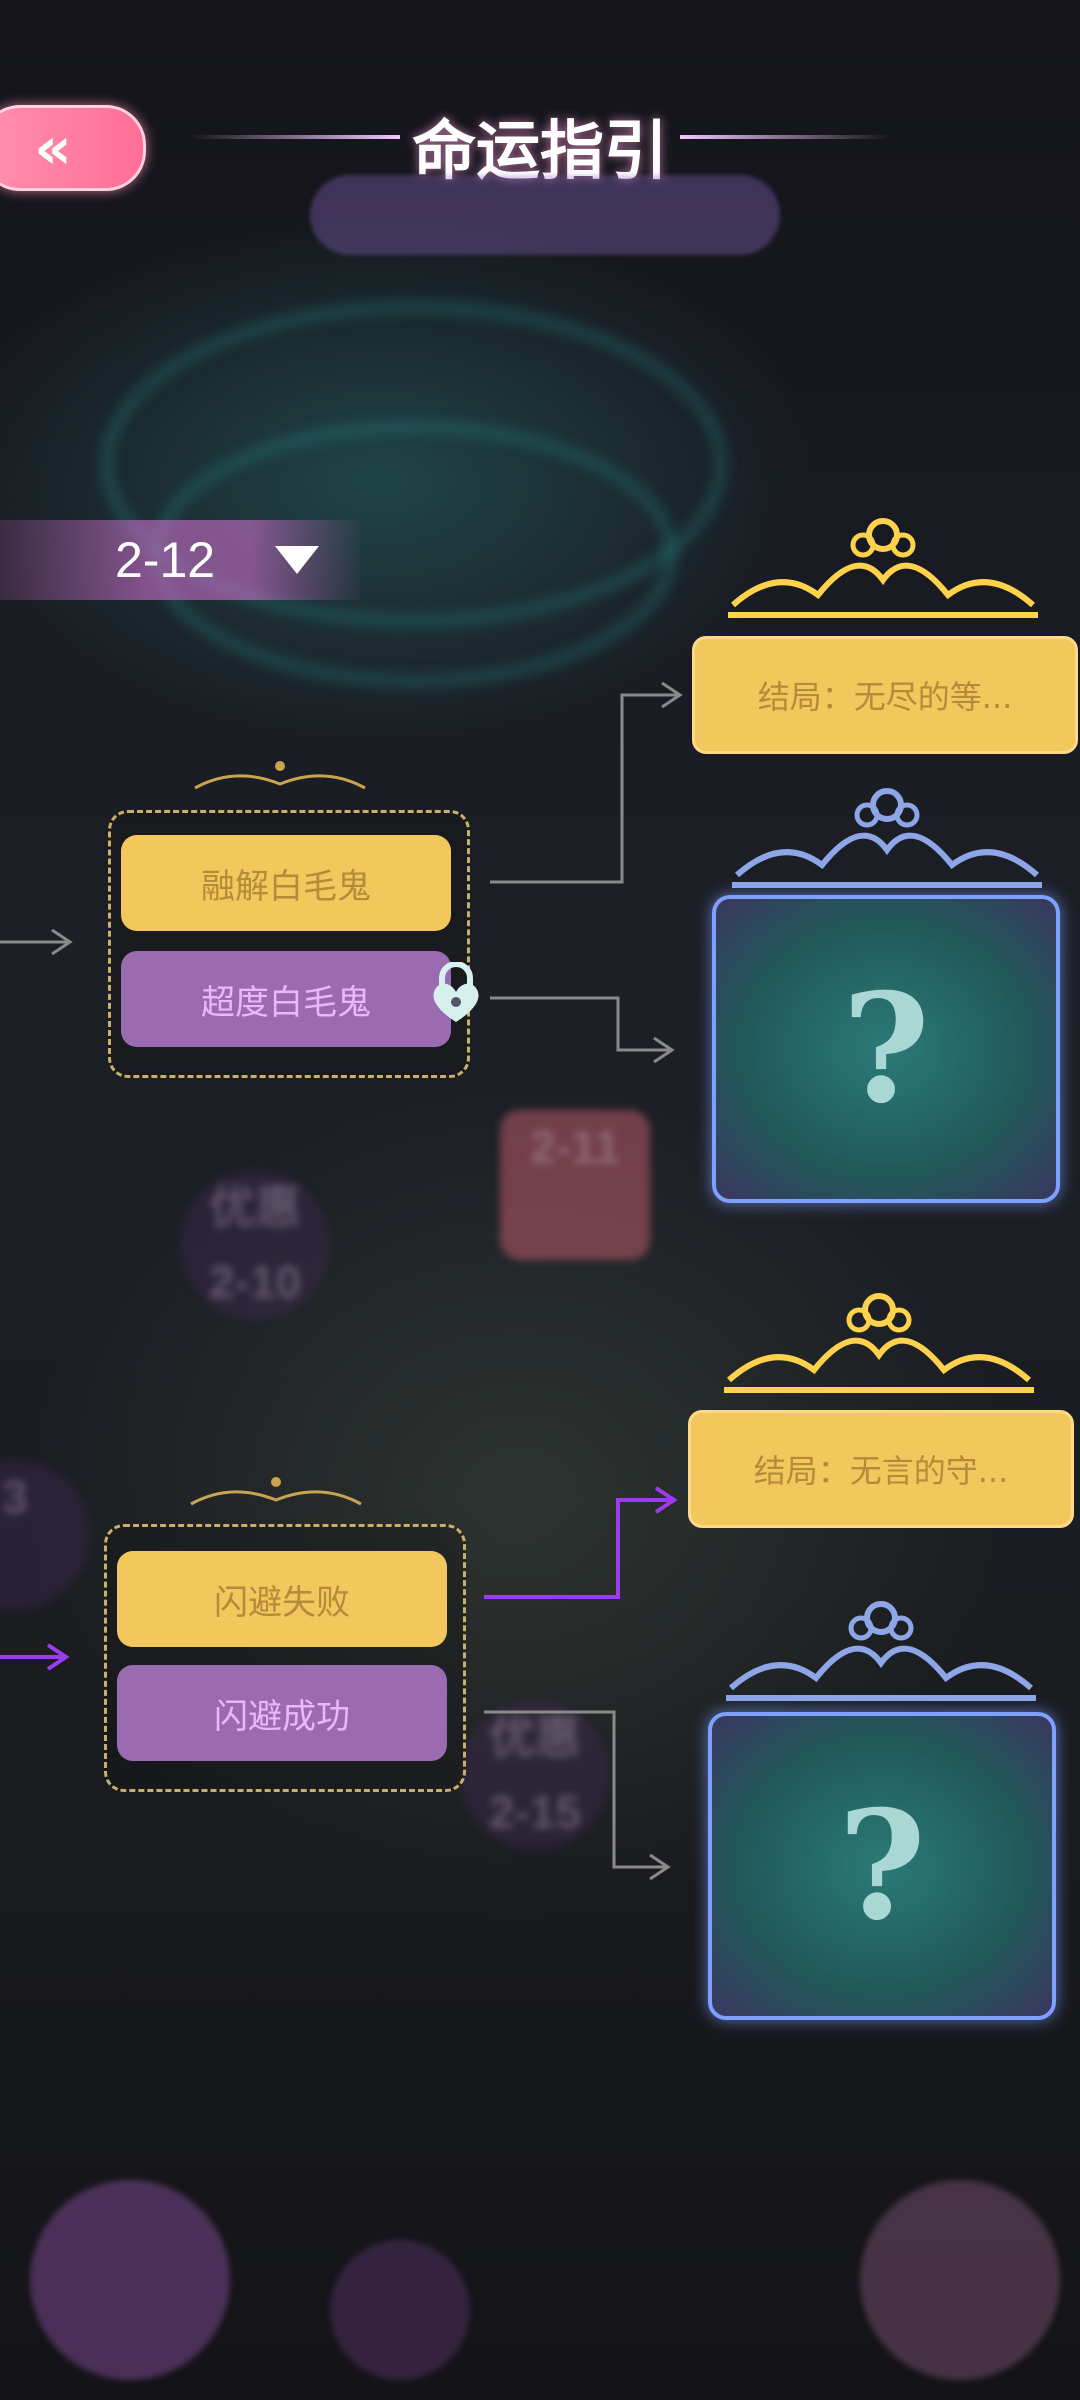 The height and width of the screenshot is (2400, 1080). Describe the element at coordinates (286, 999) in the screenshot. I see `choice-button: 超度白毛鬼` at that location.